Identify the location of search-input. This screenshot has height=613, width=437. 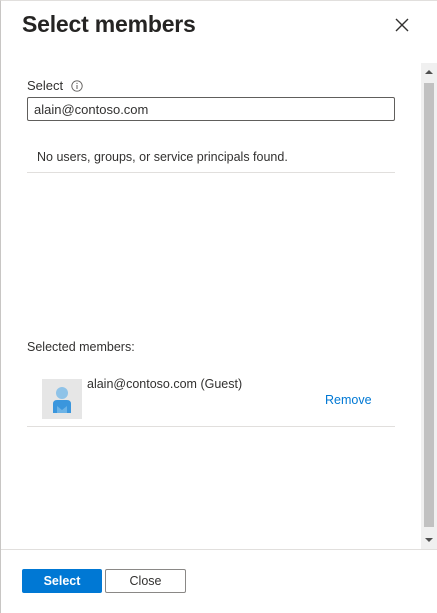
(211, 109).